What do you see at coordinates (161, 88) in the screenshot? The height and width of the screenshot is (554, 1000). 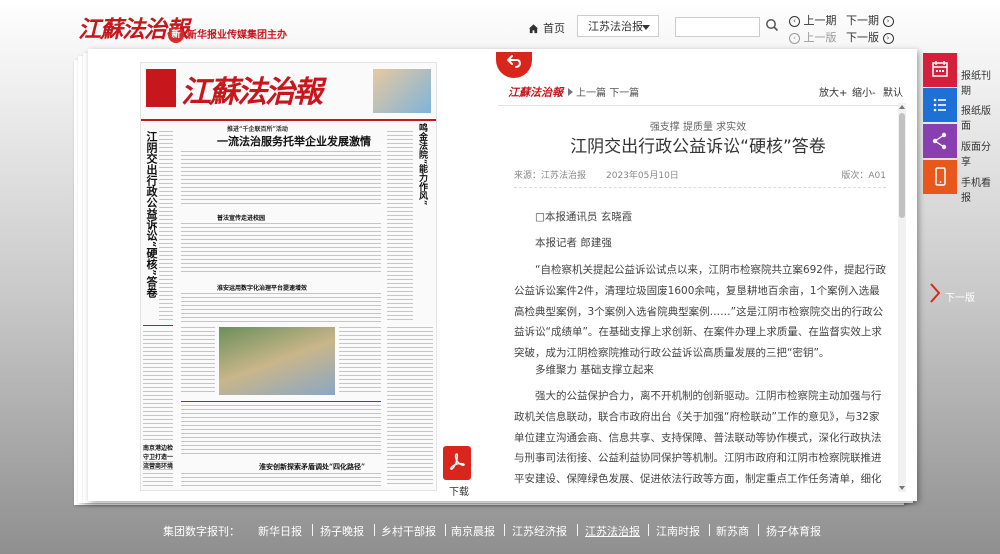 I see `thumbnail-logo-block` at bounding box center [161, 88].